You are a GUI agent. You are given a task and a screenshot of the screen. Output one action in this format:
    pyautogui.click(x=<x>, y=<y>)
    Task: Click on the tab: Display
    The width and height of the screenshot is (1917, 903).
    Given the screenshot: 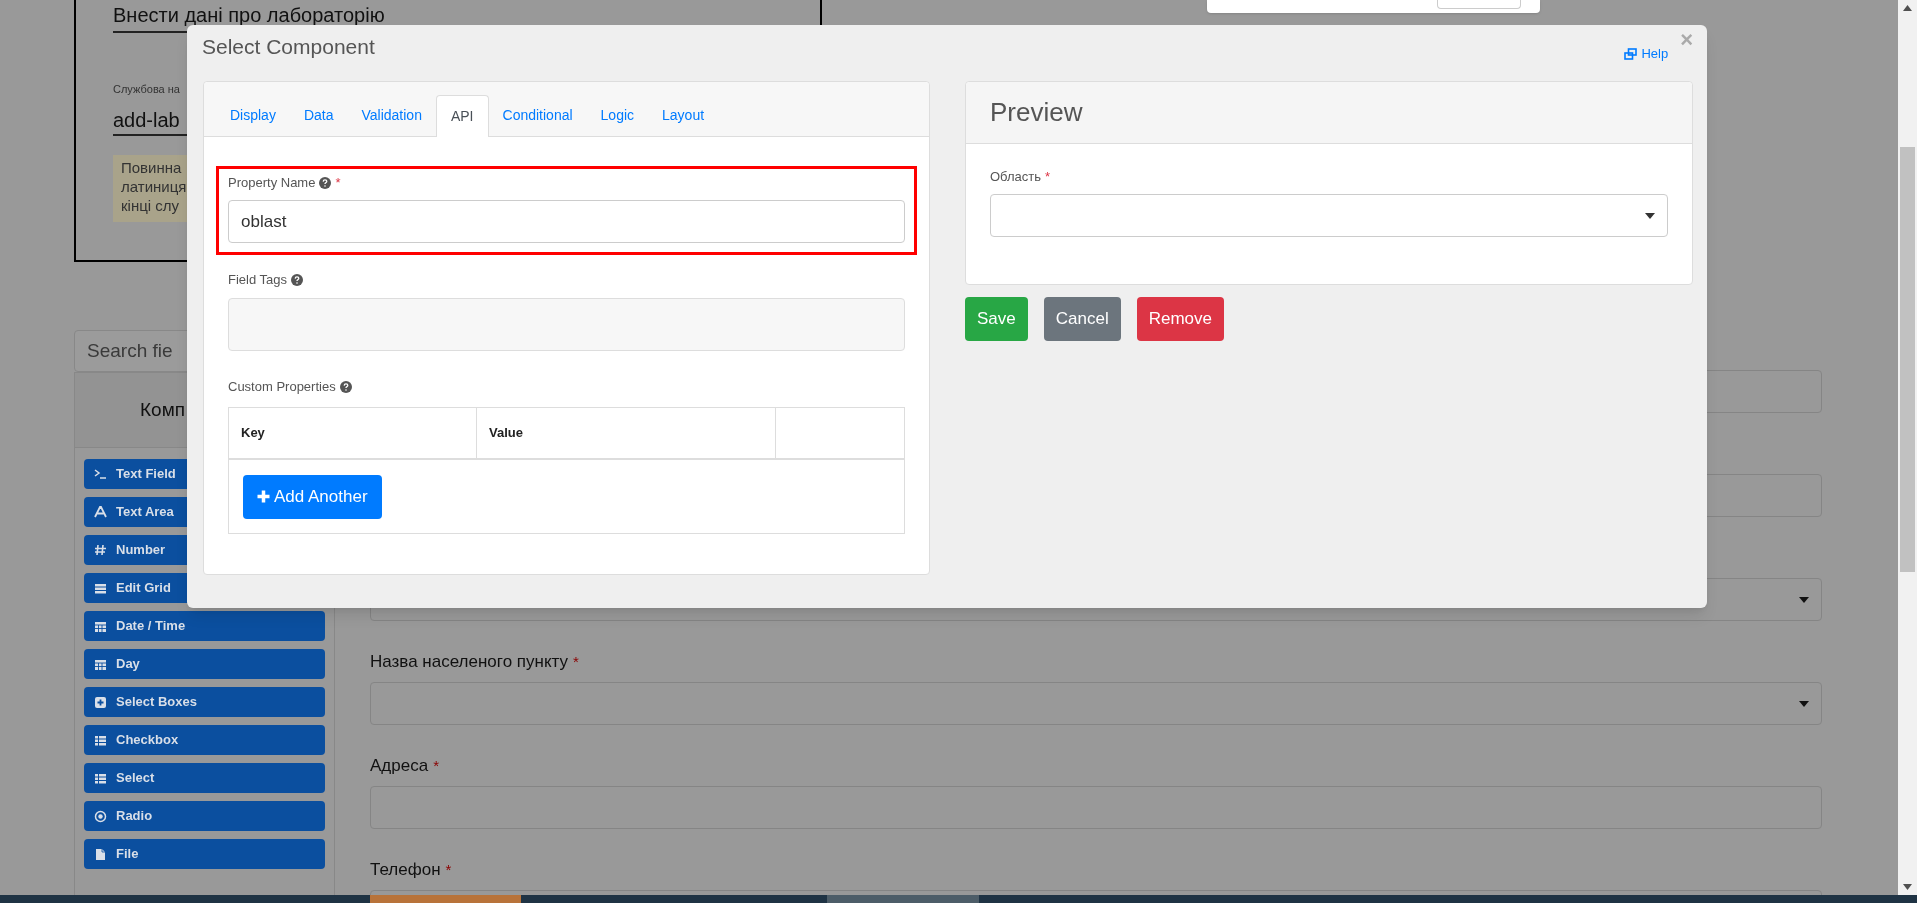 What is the action you would take?
    pyautogui.click(x=253, y=115)
    